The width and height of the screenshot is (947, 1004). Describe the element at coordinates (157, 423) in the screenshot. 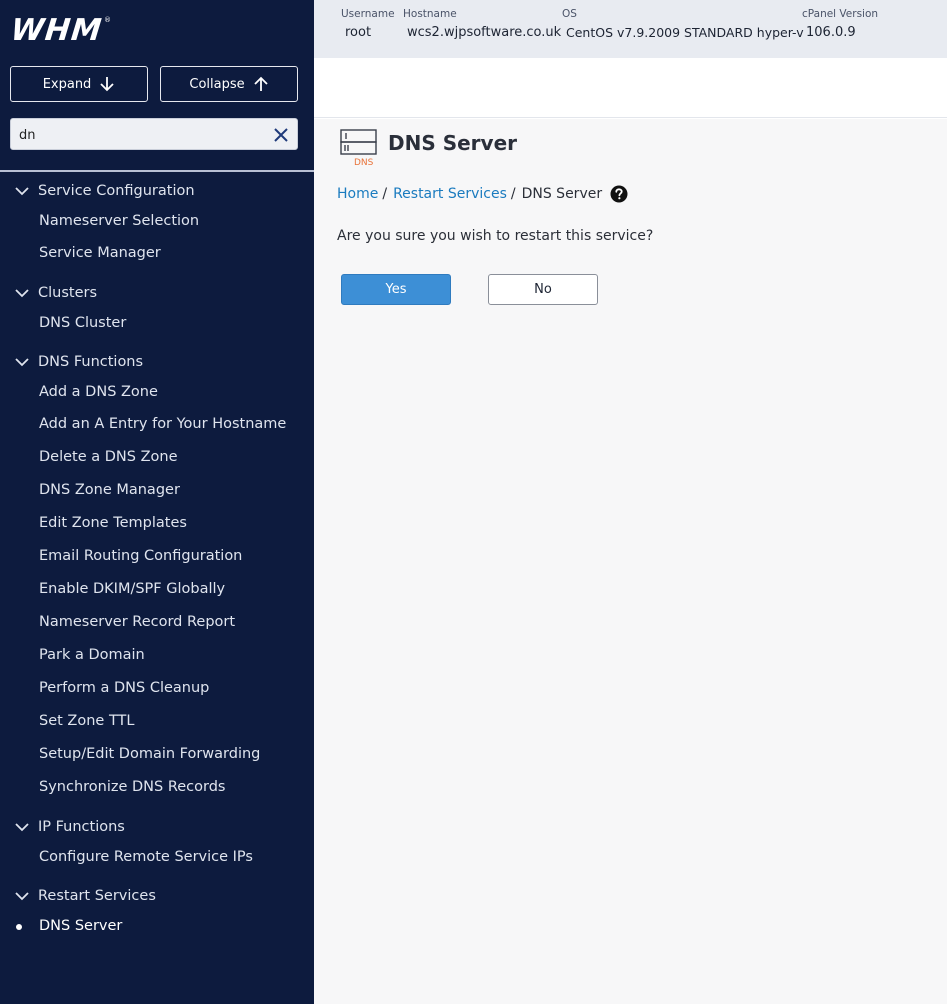

I see `sidebar-item-add-a-entry: Add an A Entry for Your Hostname` at that location.